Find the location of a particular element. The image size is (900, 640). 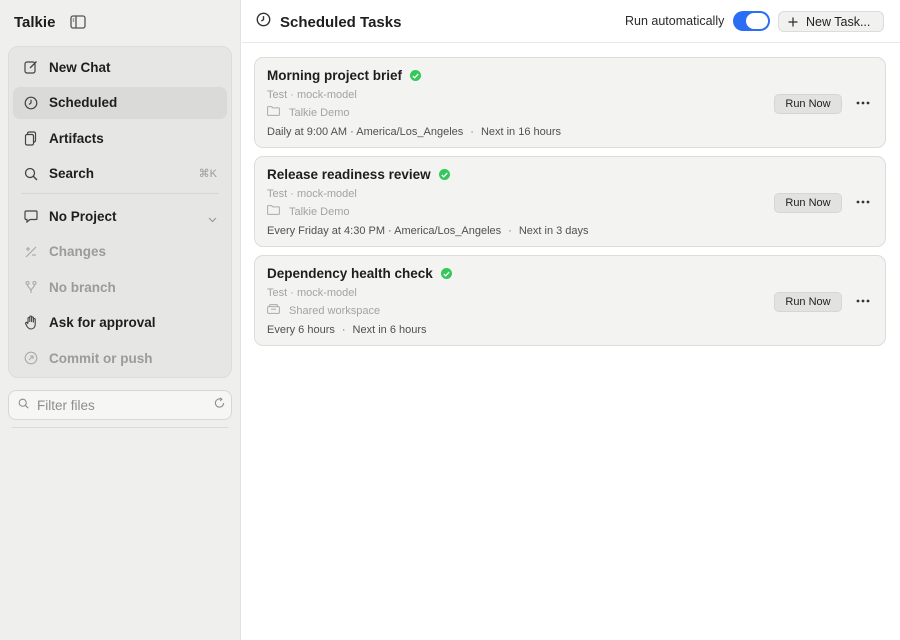

toggle-knob is located at coordinates (757, 21).